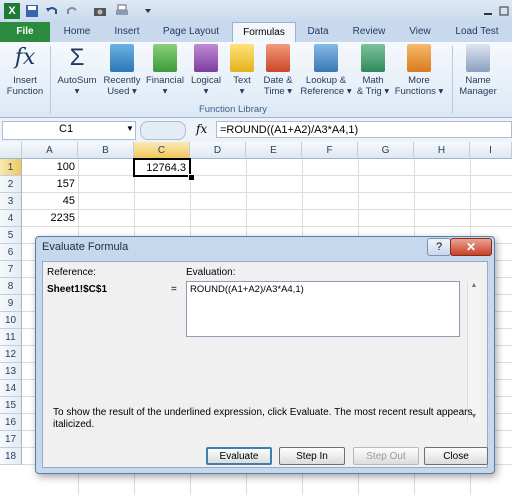 The height and width of the screenshot is (495, 512). I want to click on chevron-down-icon: ▼, so click(130, 128).